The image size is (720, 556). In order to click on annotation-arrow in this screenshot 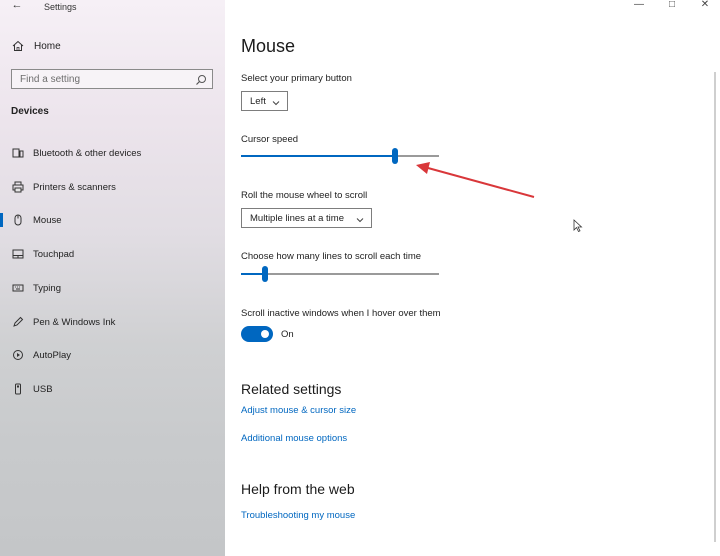, I will do `click(475, 180)`.